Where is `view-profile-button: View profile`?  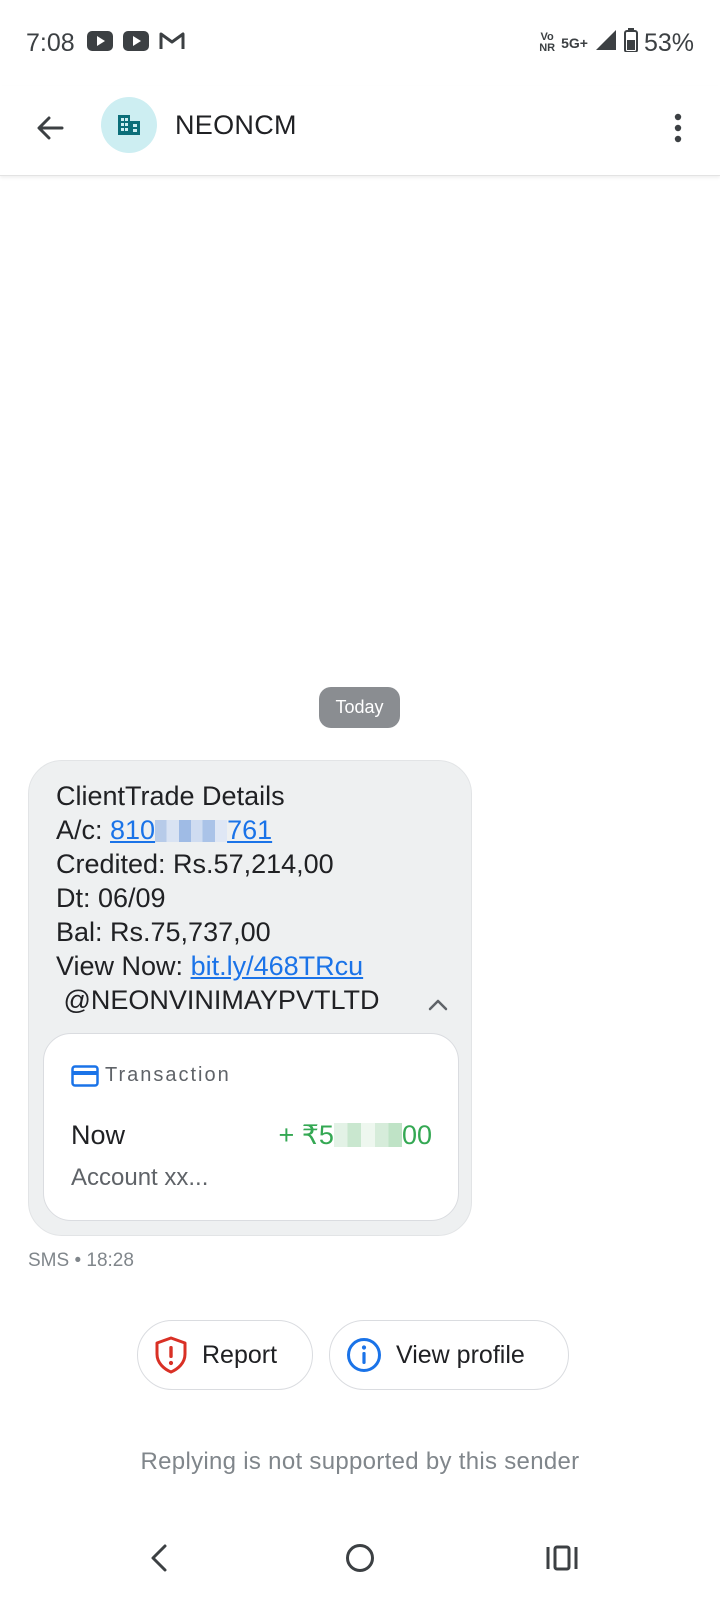
view-profile-button: View profile is located at coordinates (449, 1355).